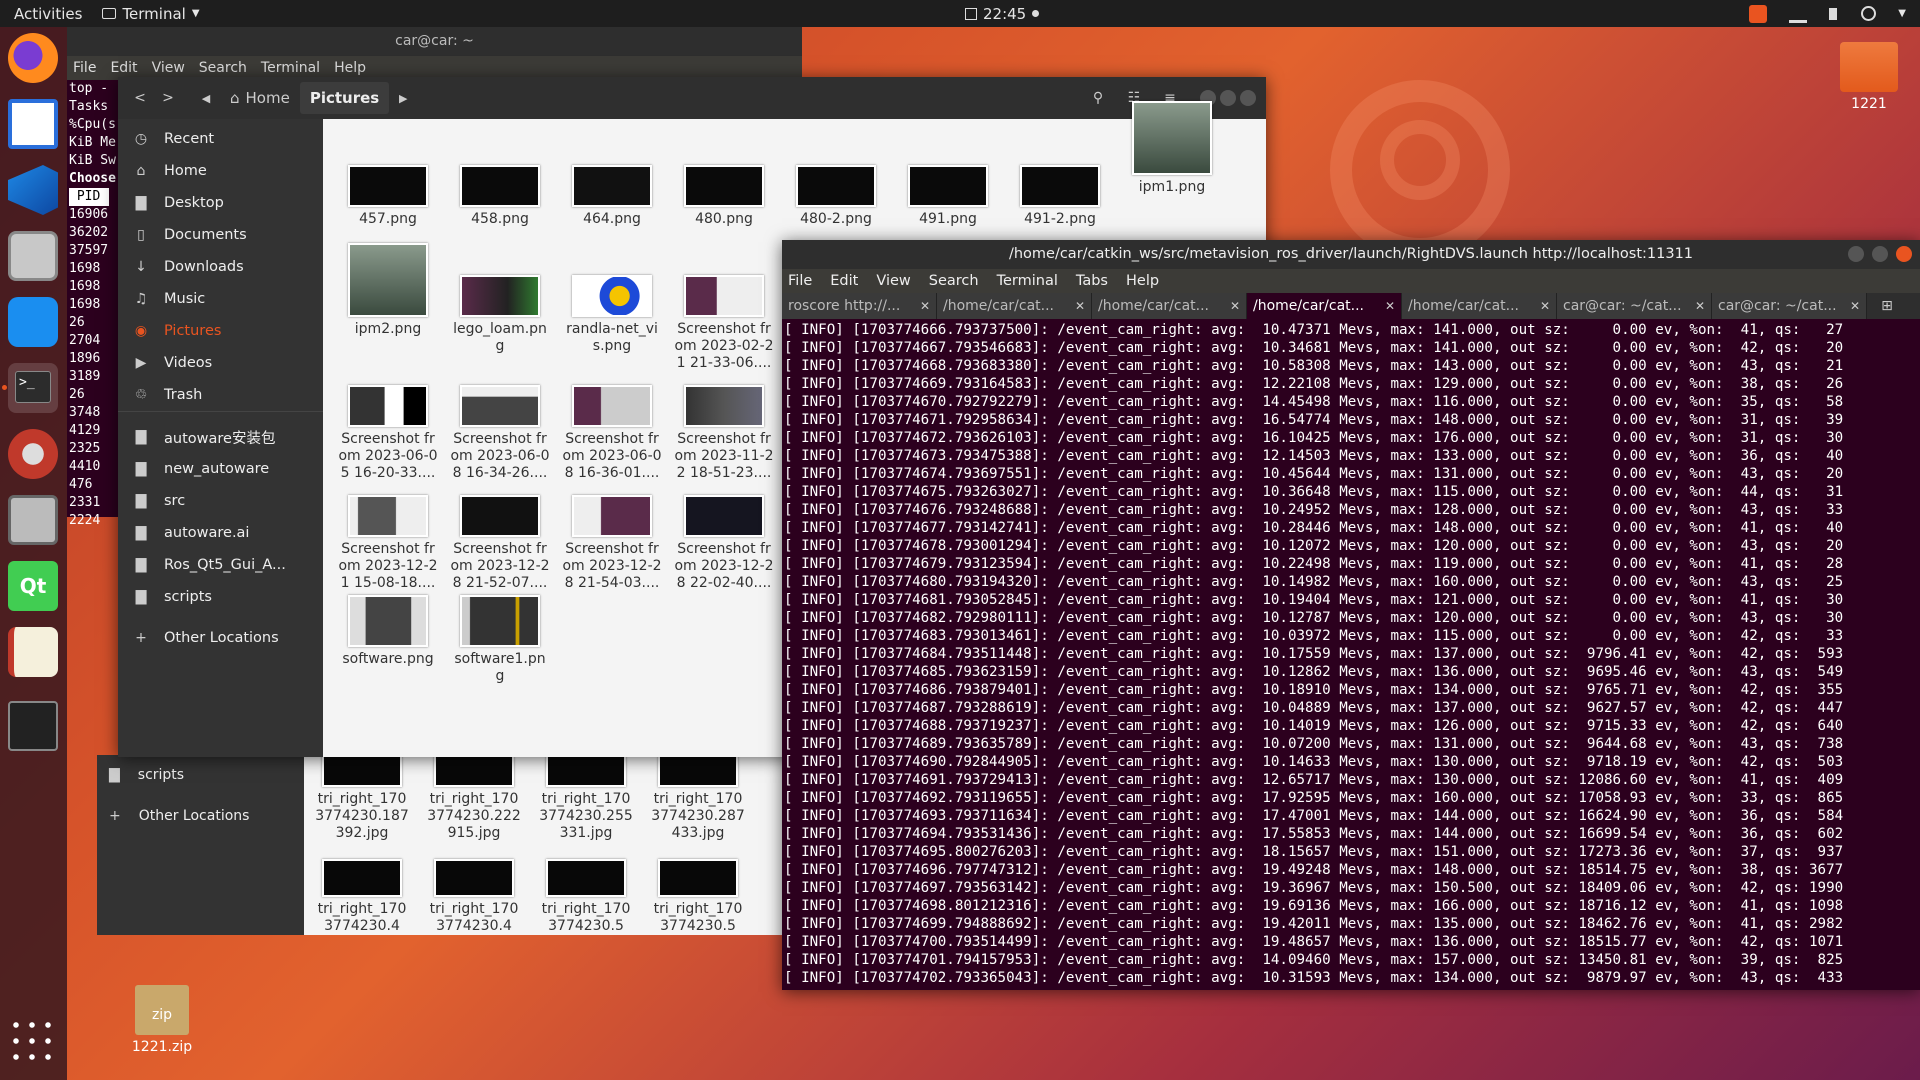  Describe the element at coordinates (612, 315) in the screenshot. I see `file-item: randla-net_vis.png` at that location.